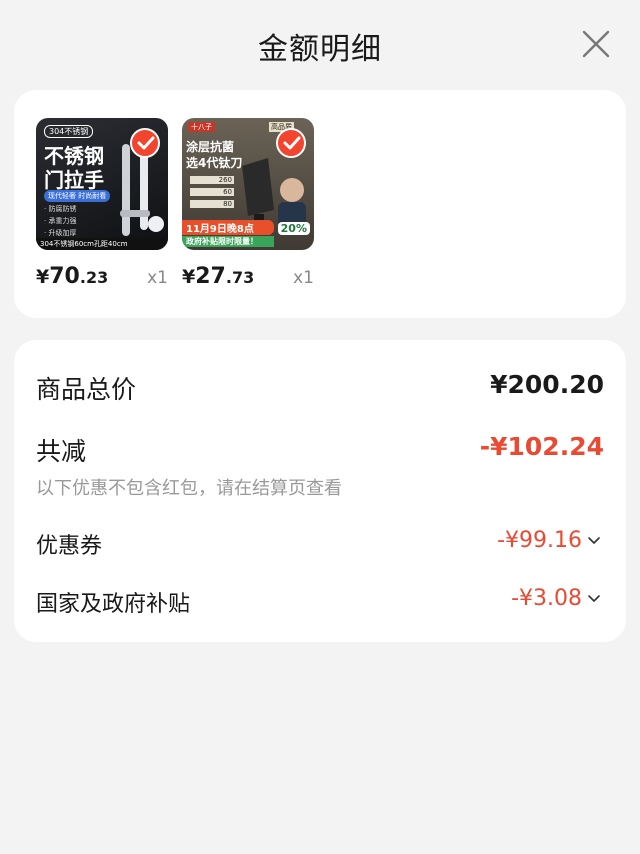  What do you see at coordinates (541, 446) in the screenshot?
I see `reduce-value: -¥102.24` at bounding box center [541, 446].